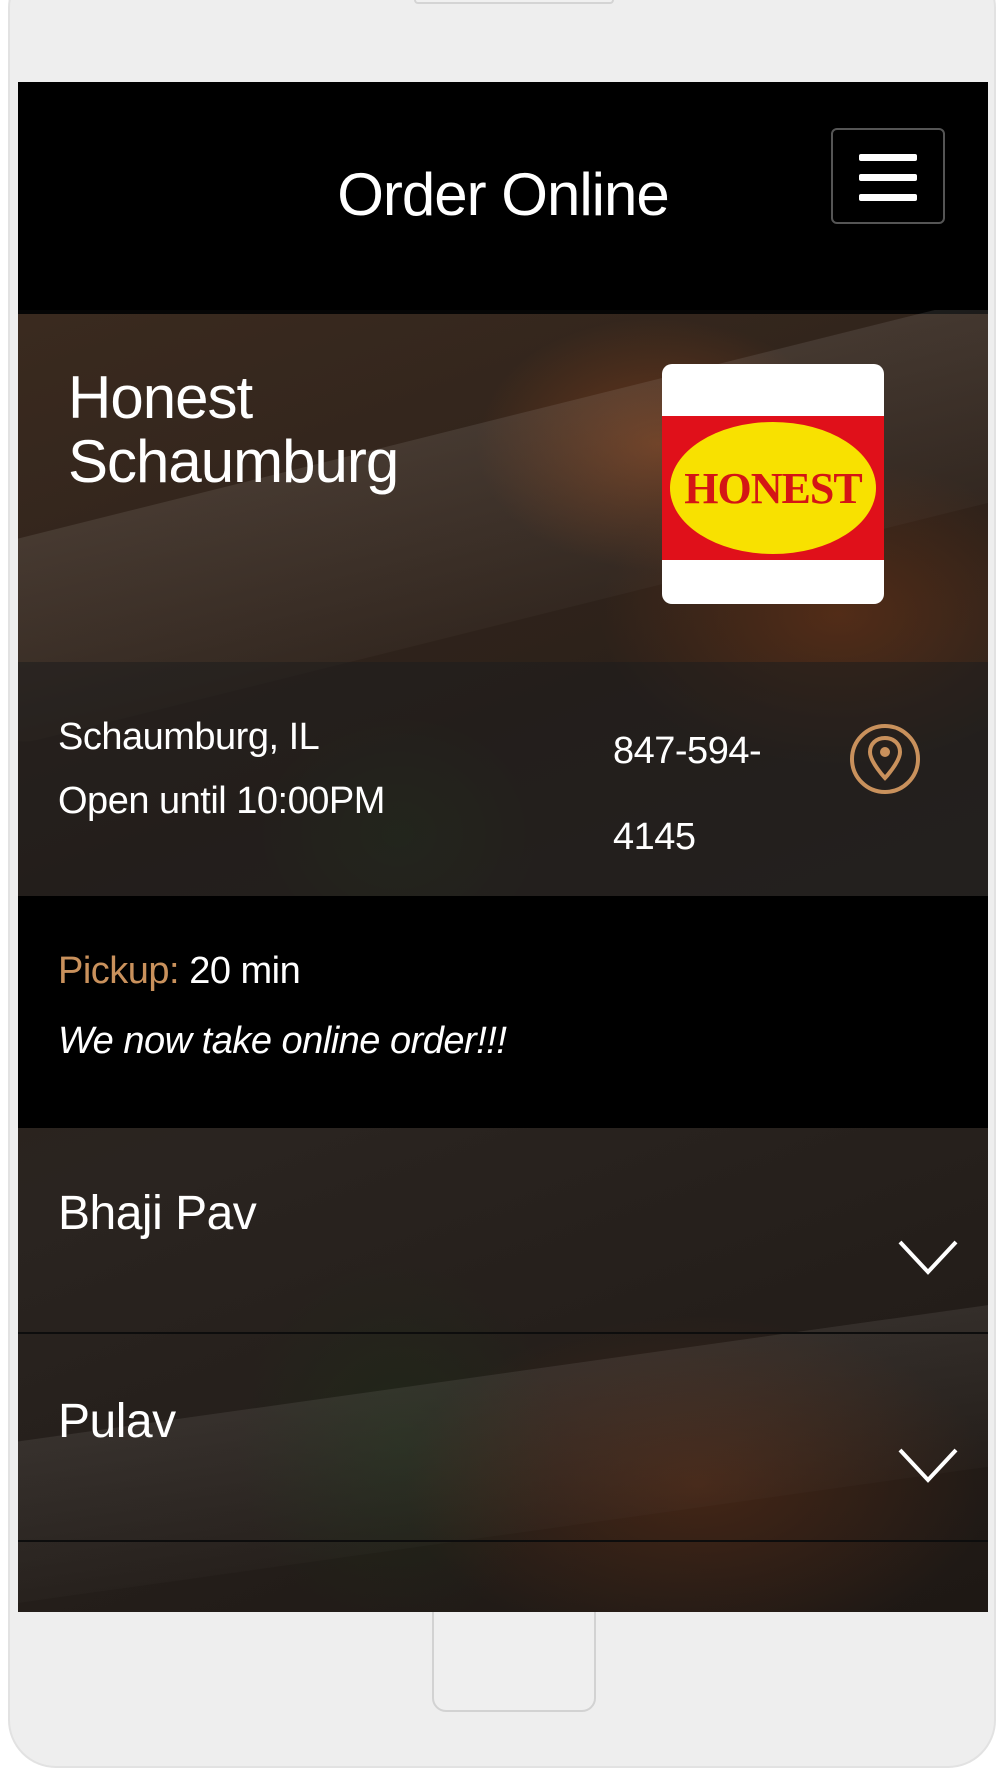 The image size is (1000, 1778). I want to click on logo-text: HONEST, so click(773, 488).